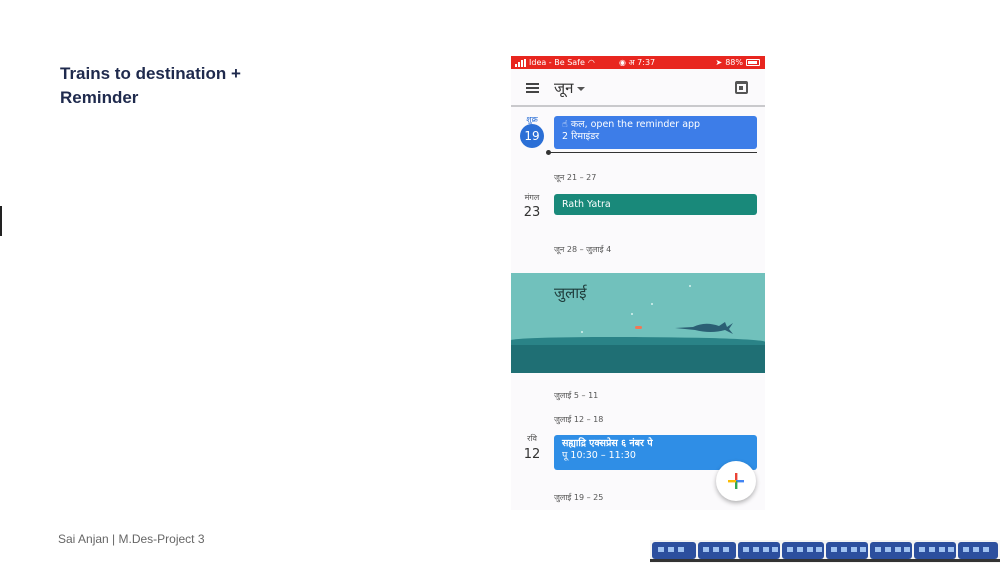 Image resolution: width=1000 pixels, height=563 pixels. I want to click on current-time-line, so click(653, 152).